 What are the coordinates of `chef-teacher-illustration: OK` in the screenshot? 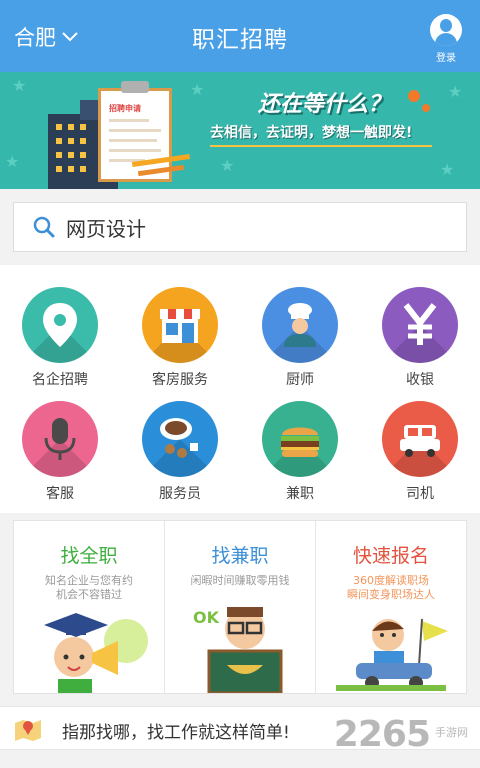 It's located at (240, 648).